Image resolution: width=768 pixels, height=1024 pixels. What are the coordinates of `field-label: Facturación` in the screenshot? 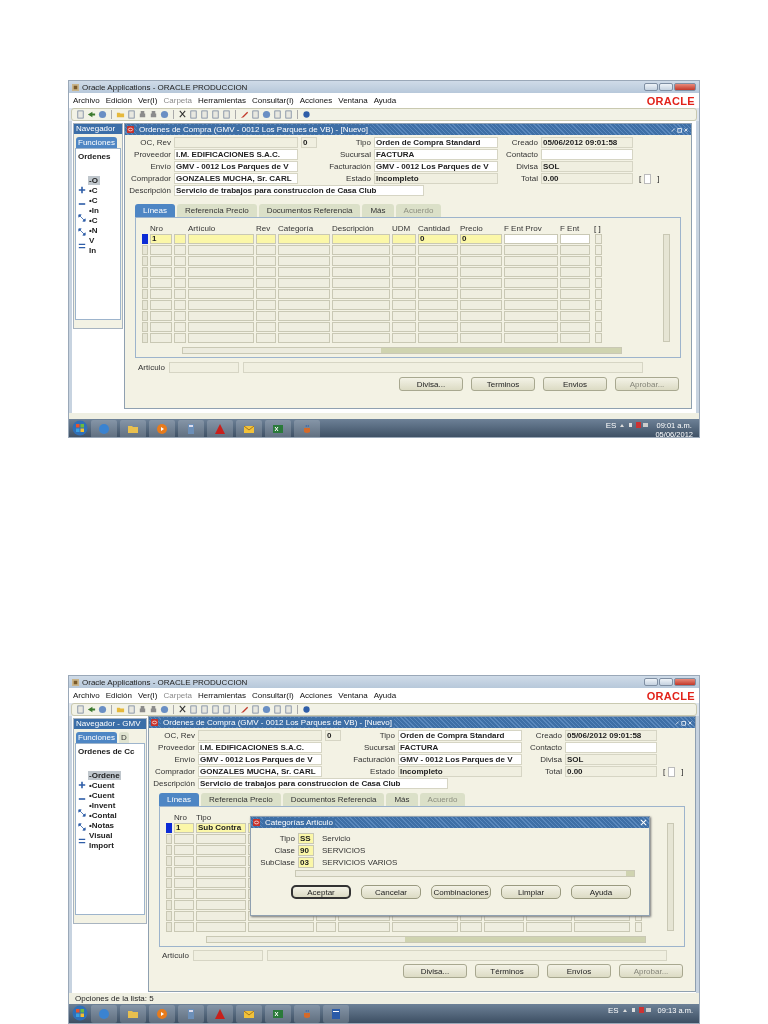 It's located at (373, 759).